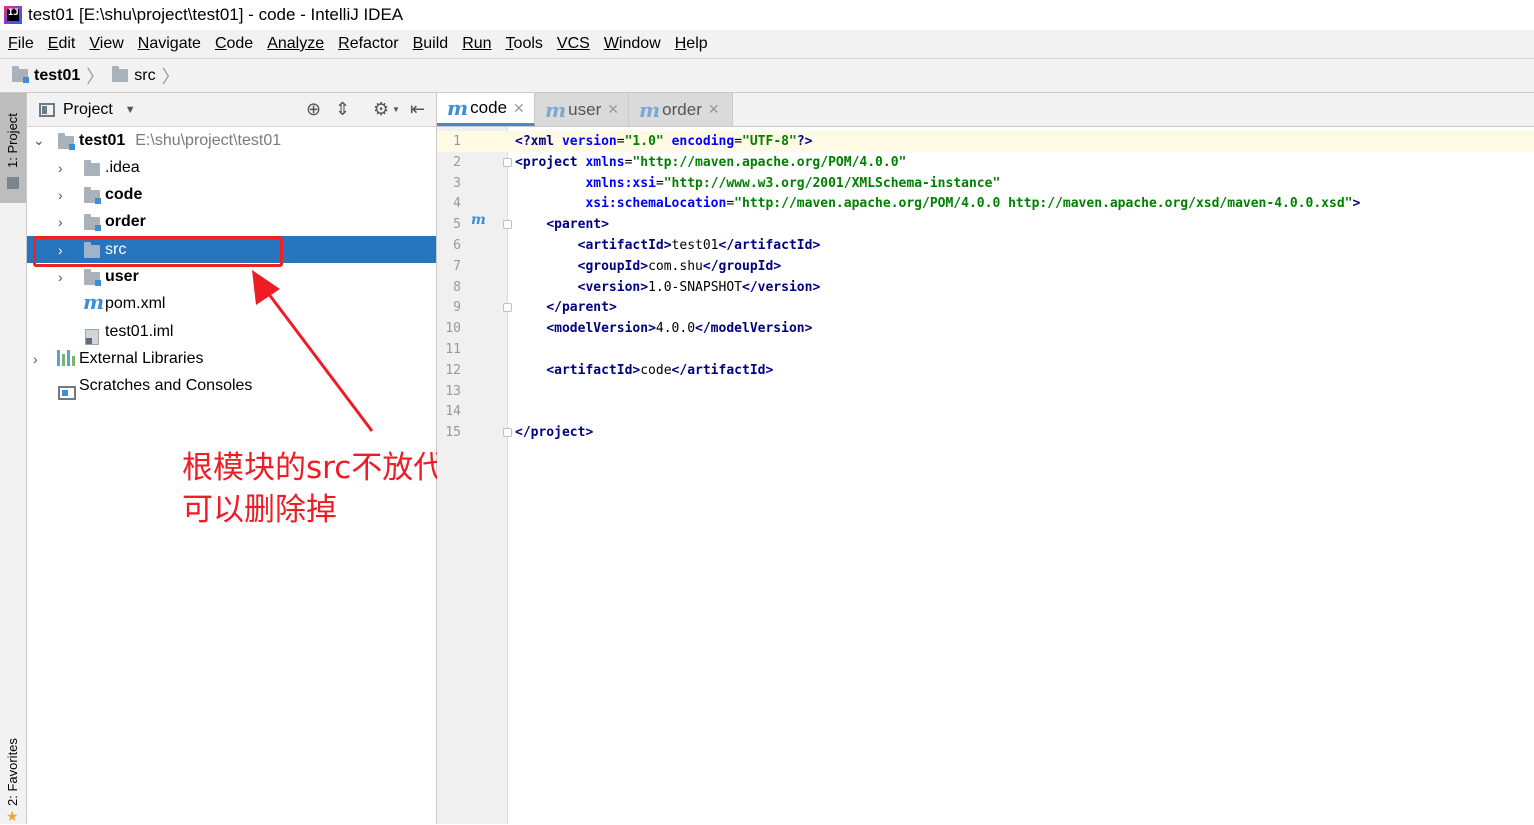 The height and width of the screenshot is (825, 1534). What do you see at coordinates (39, 140) in the screenshot?
I see `chevron-down-icon: ⌄` at bounding box center [39, 140].